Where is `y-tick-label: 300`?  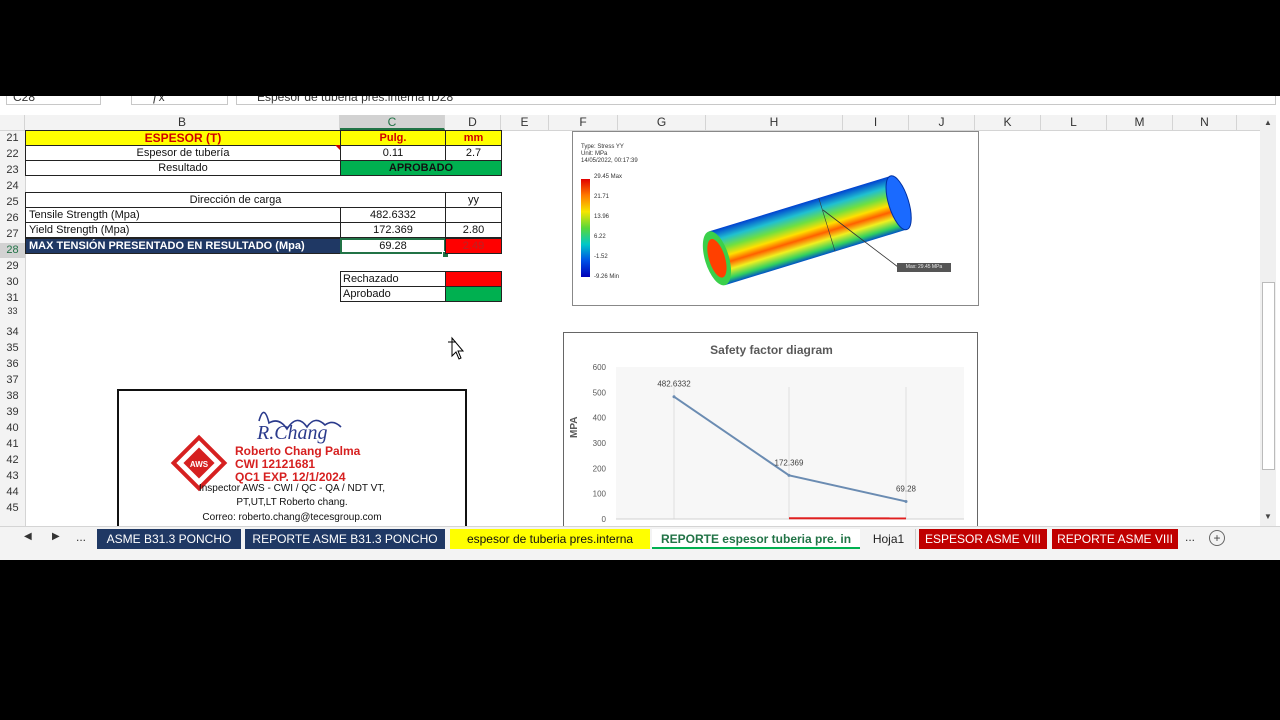
y-tick-label: 300 is located at coordinates (600, 443).